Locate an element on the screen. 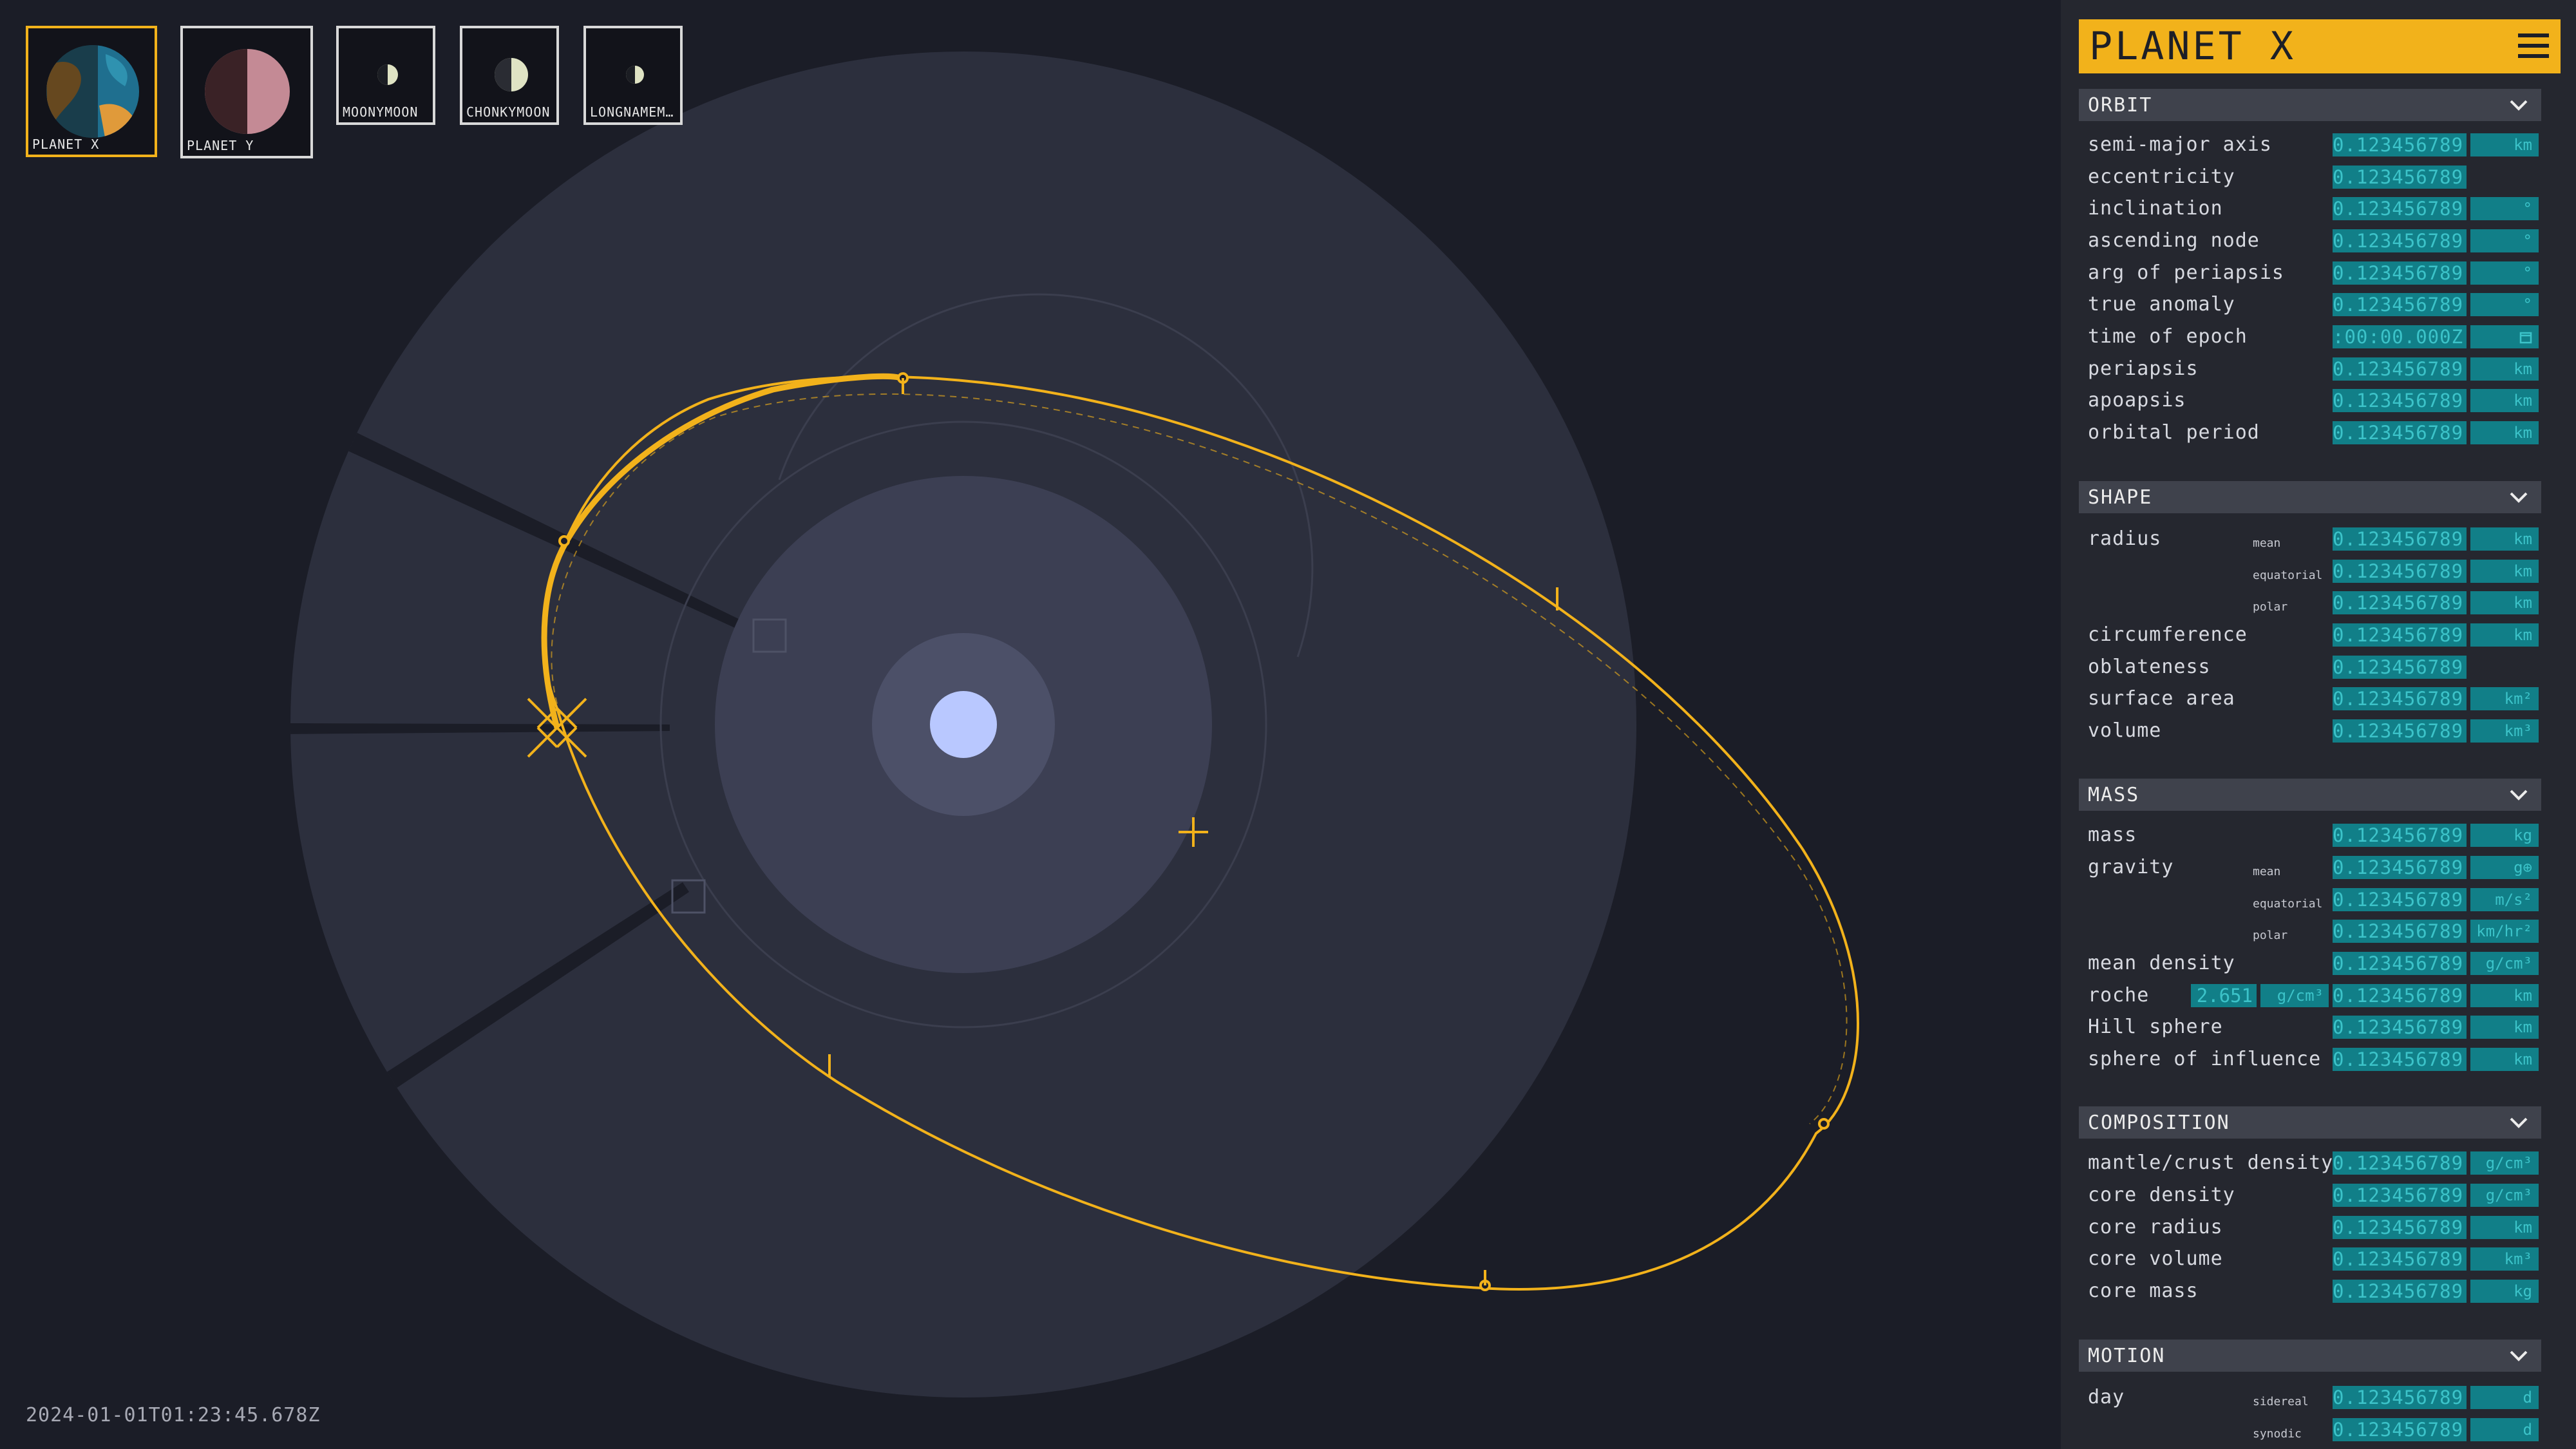 The height and width of the screenshot is (1449, 2576). radius-equatorial-input: 0.123456789 is located at coordinates (2400, 571).